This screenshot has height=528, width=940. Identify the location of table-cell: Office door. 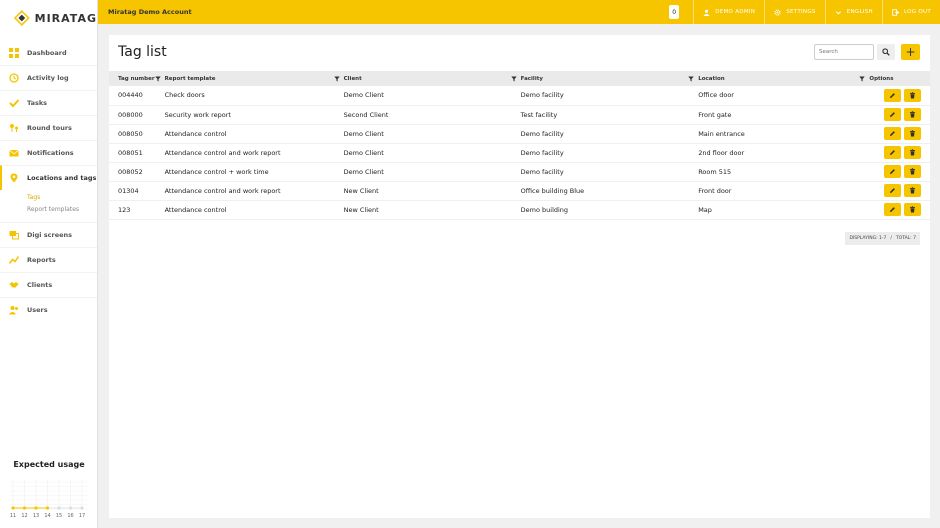
(716, 95).